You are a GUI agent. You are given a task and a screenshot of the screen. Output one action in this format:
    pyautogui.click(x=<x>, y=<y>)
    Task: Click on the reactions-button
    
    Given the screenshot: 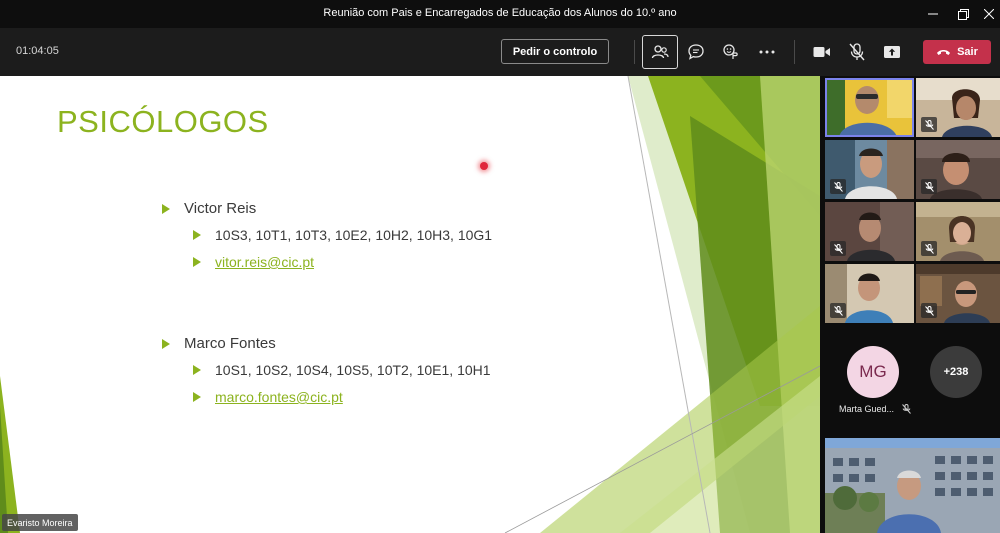 What is the action you would take?
    pyautogui.click(x=731, y=52)
    